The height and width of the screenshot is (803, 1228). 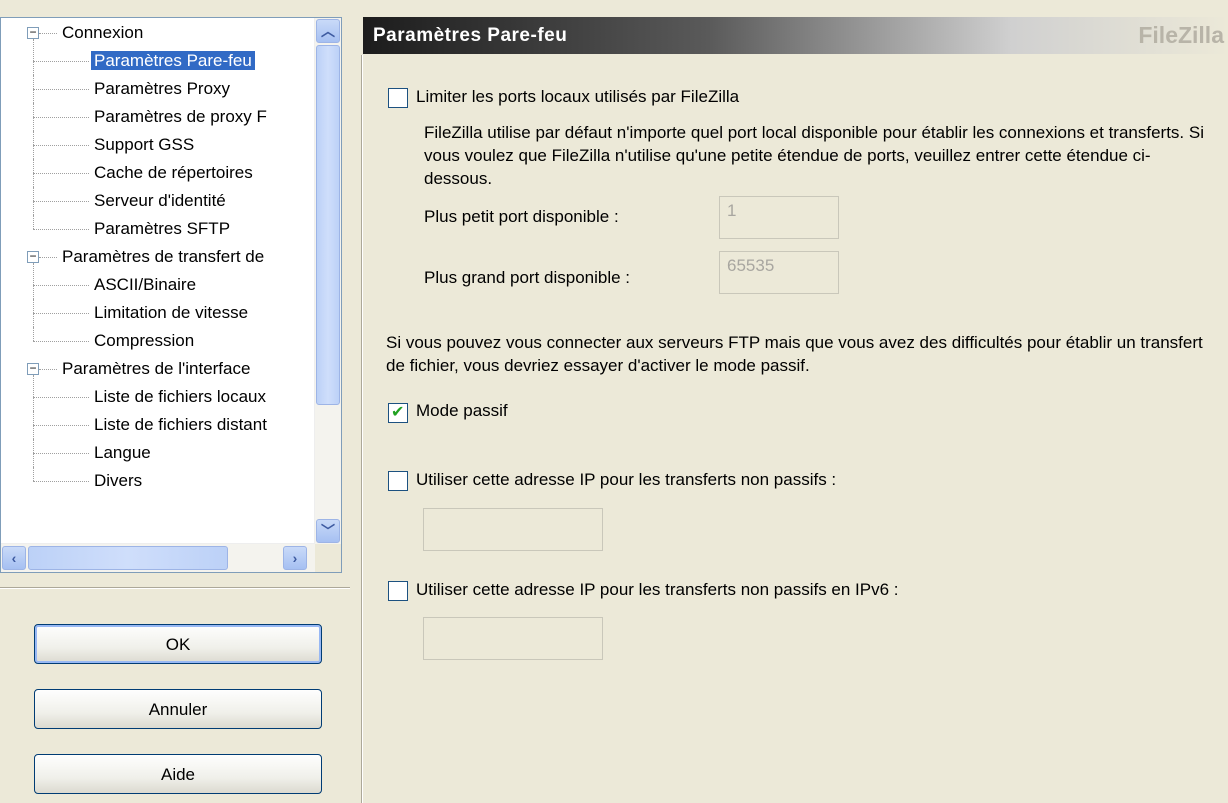 I want to click on tree-item-label: Liste de fichiers locaux, so click(x=180, y=396).